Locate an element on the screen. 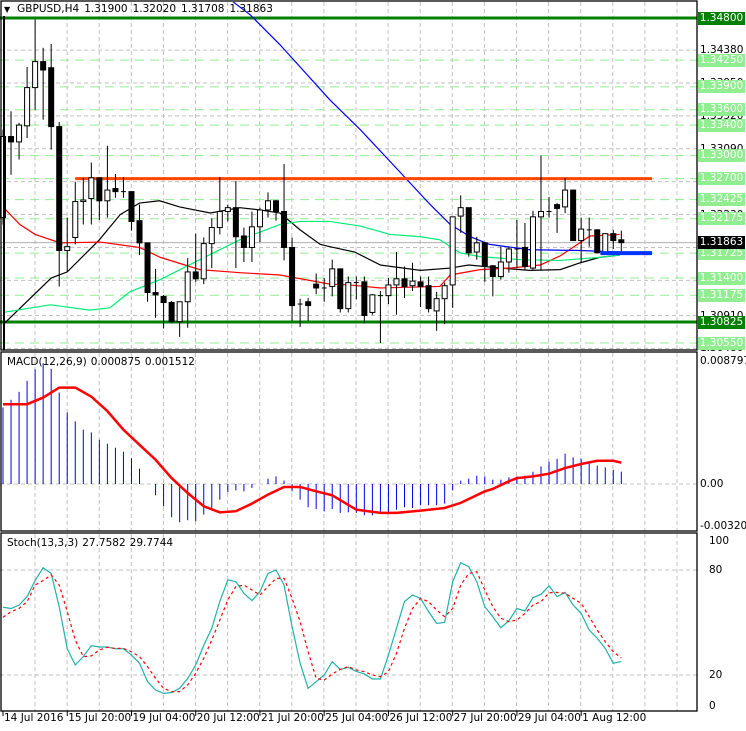 This screenshot has width=746, height=731. time-axis-label: 25 Jul 04:00 is located at coordinates (357, 718).